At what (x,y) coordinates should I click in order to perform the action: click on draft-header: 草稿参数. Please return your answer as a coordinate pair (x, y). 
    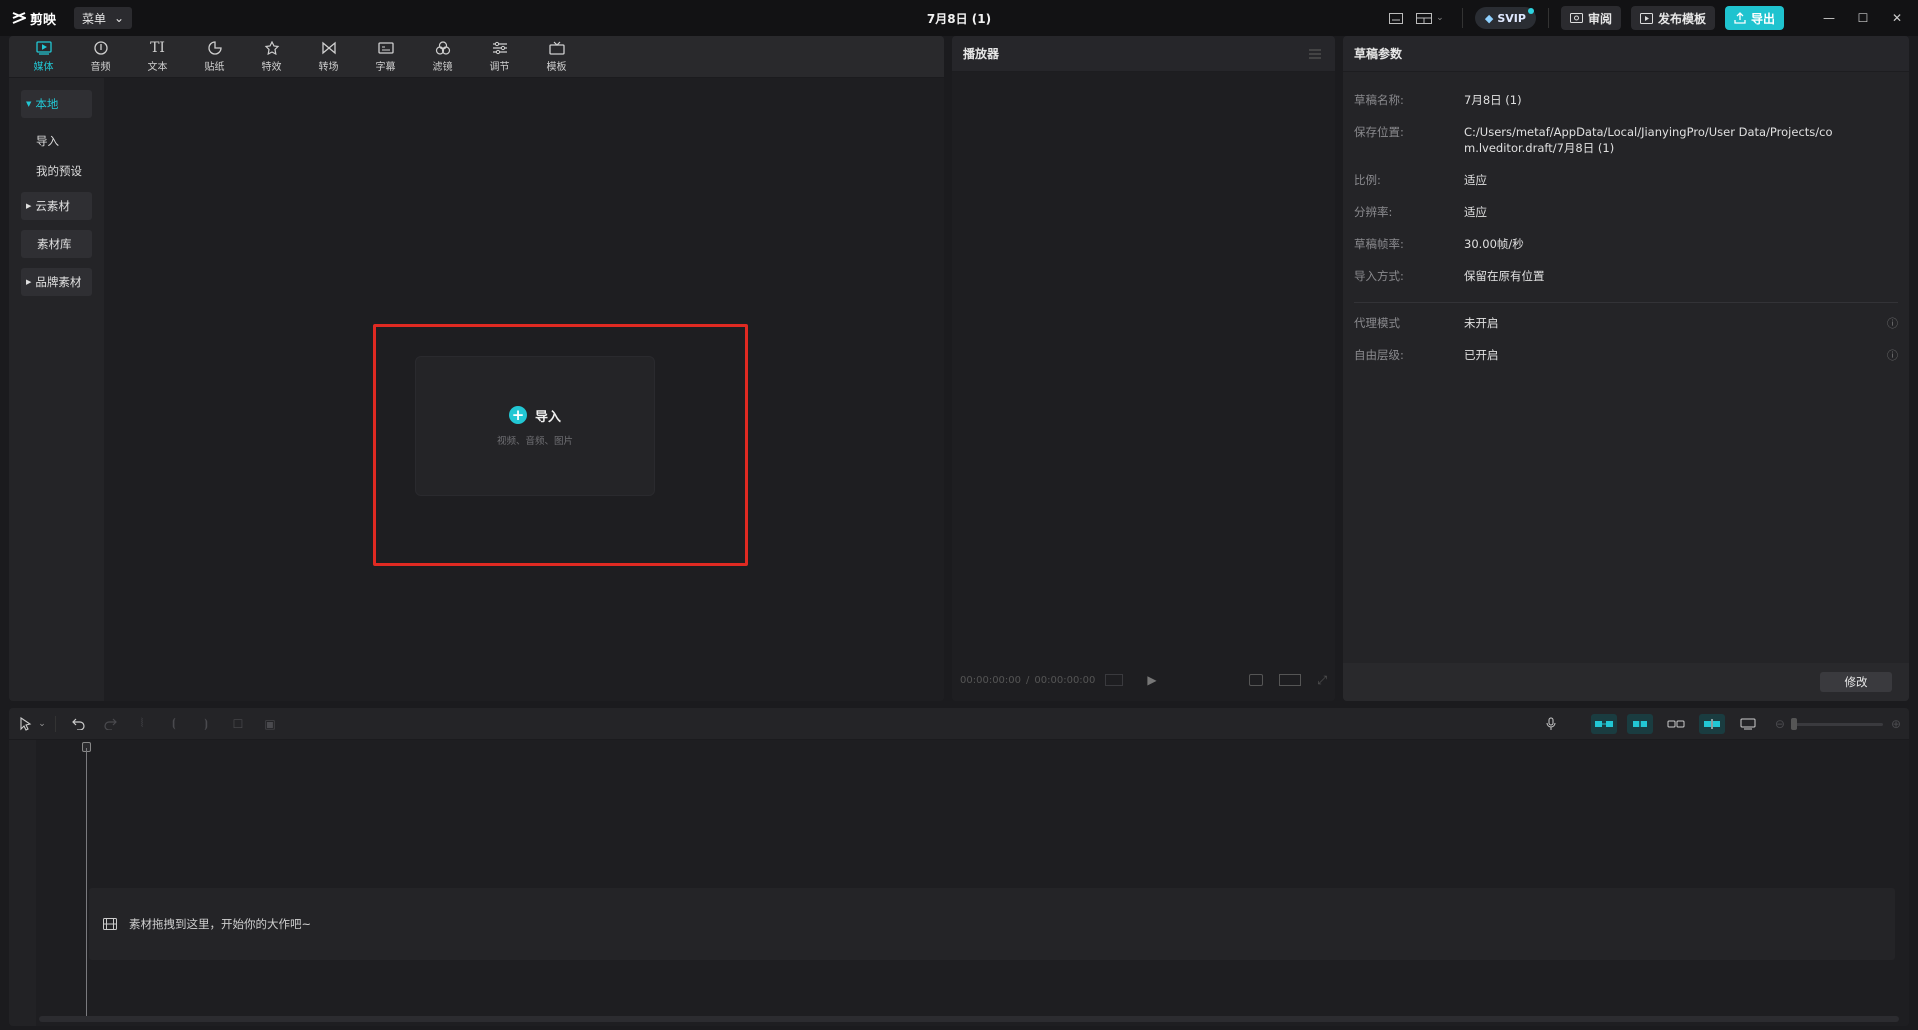
    Looking at the image, I should click on (1626, 54).